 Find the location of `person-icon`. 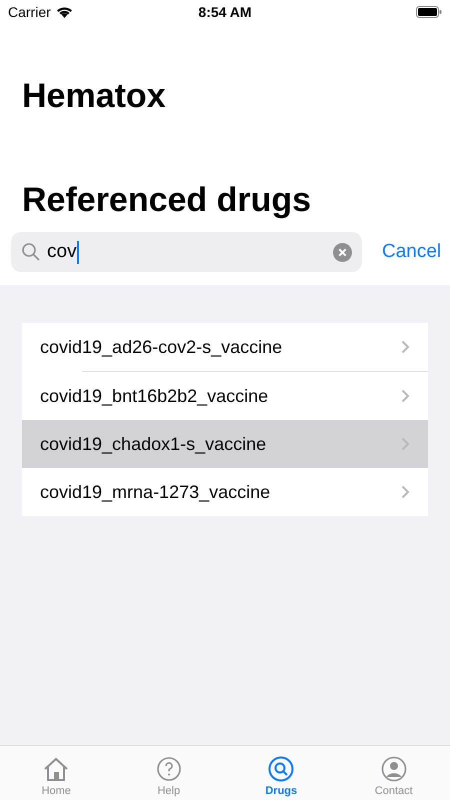

person-icon is located at coordinates (394, 769).